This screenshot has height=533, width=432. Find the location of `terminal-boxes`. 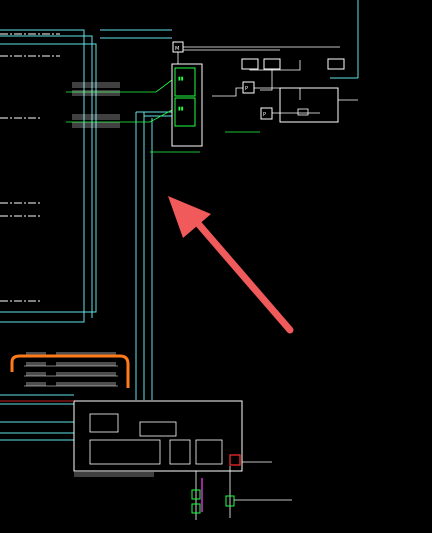

terminal-boxes is located at coordinates (293, 64).